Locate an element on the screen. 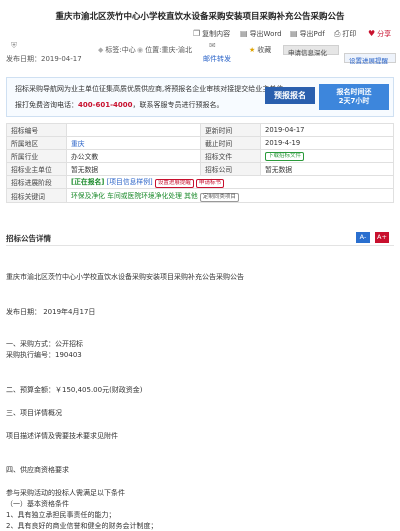 The width and height of the screenshot is (400, 531). label-bid-number: 招标编号 is located at coordinates (36, 130).